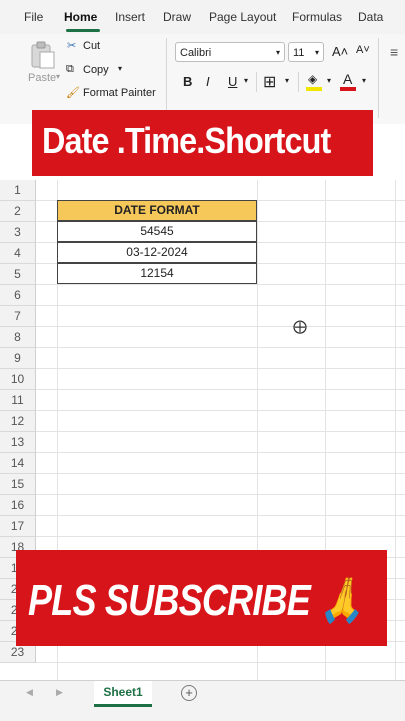 The width and height of the screenshot is (405, 721). I want to click on row-header: 4, so click(18, 253).